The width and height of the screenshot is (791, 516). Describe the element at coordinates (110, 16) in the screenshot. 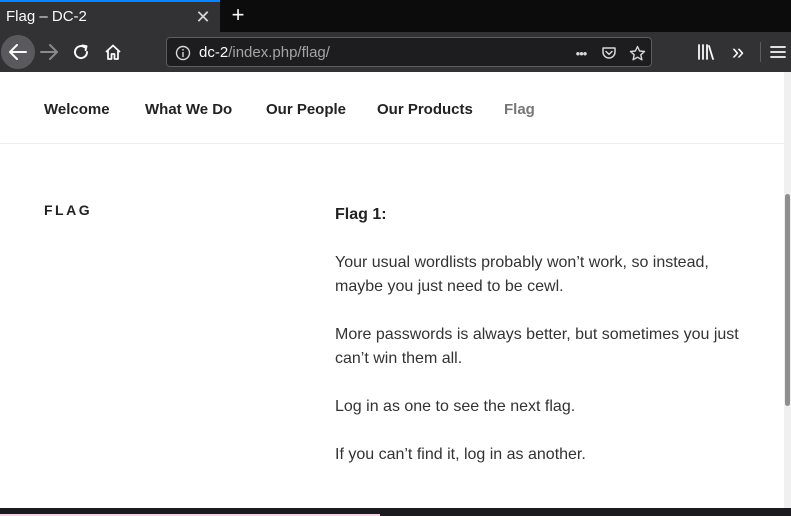

I see `browser-tab-active: Flag – DC-2 ✕` at that location.